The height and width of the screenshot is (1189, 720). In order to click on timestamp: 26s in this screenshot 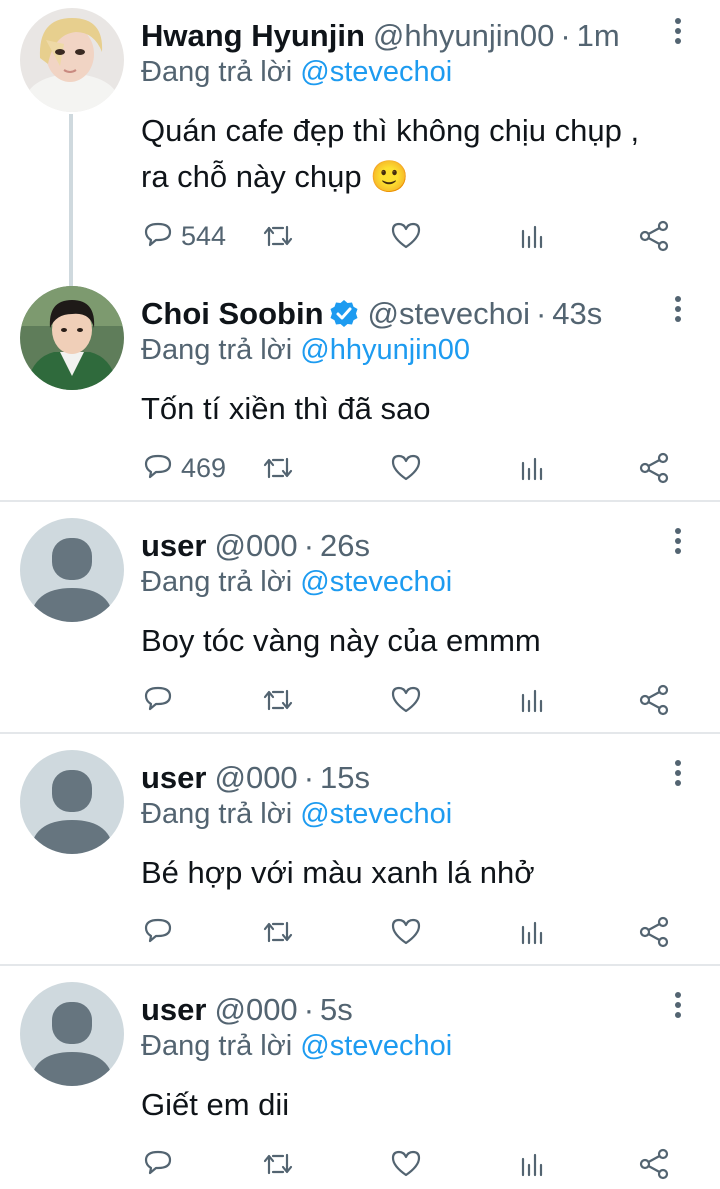, I will do `click(345, 546)`.